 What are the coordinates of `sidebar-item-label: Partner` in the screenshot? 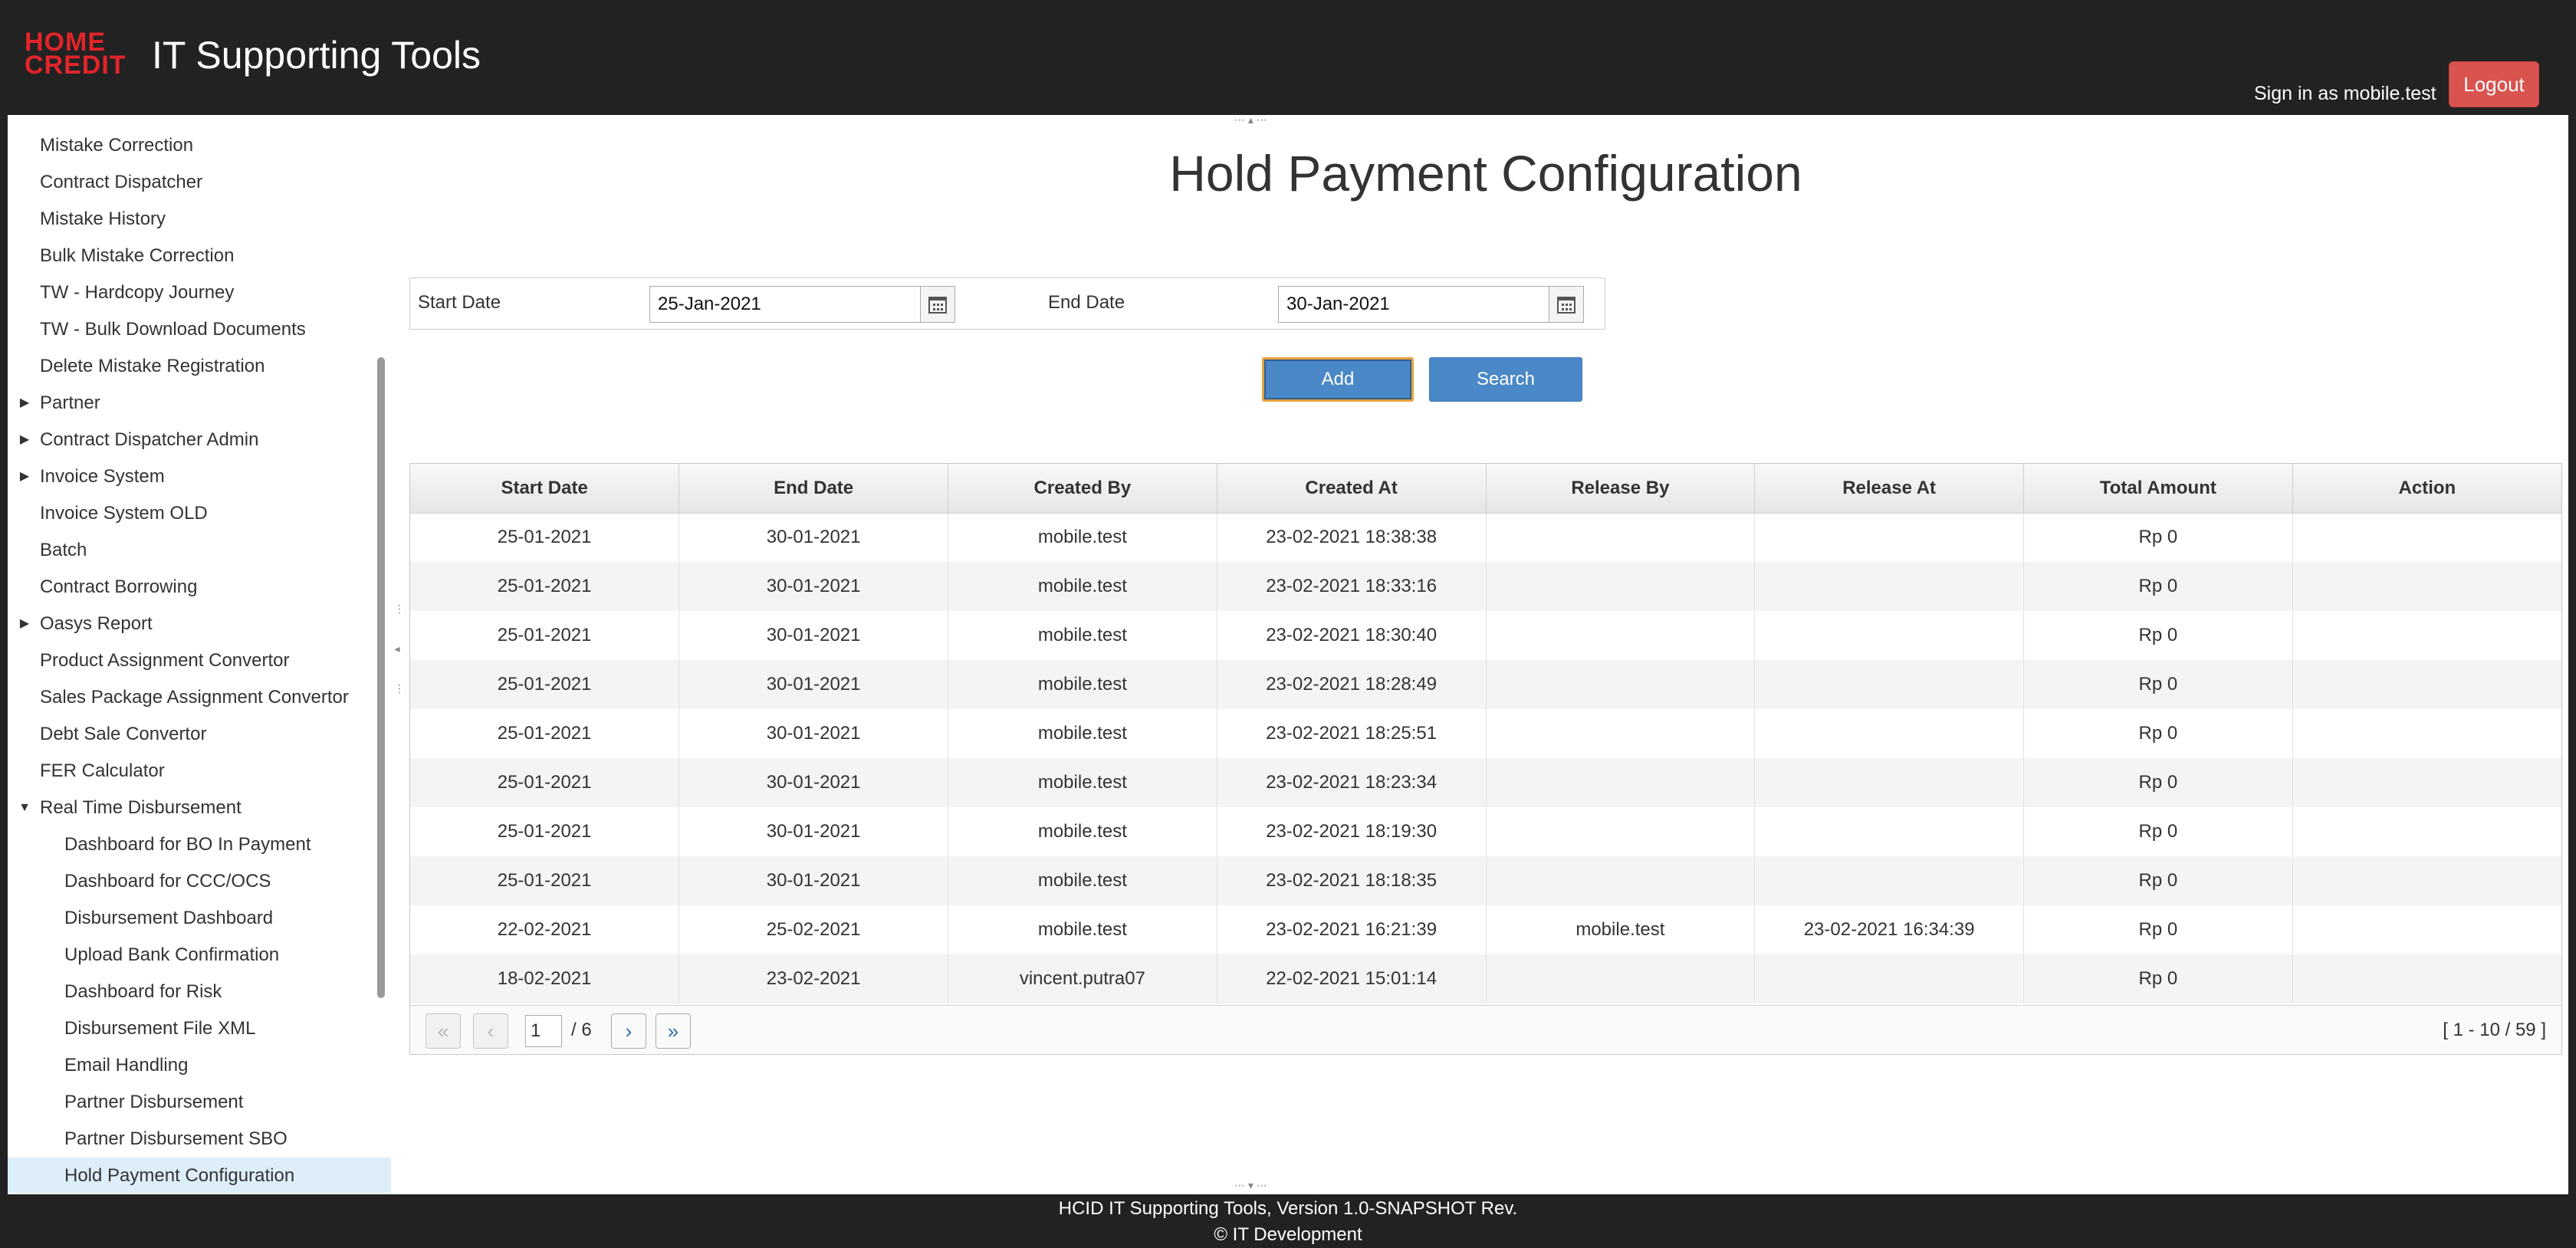 It's located at (70, 402).